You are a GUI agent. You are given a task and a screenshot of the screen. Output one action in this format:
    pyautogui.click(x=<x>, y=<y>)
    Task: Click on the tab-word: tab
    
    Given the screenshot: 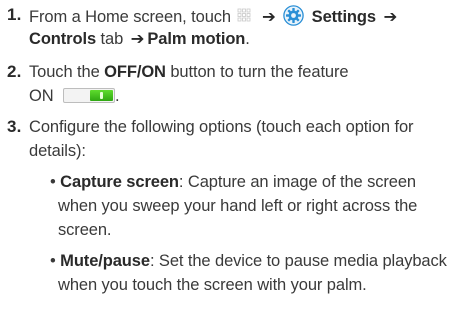 What is the action you would take?
    pyautogui.click(x=112, y=39)
    